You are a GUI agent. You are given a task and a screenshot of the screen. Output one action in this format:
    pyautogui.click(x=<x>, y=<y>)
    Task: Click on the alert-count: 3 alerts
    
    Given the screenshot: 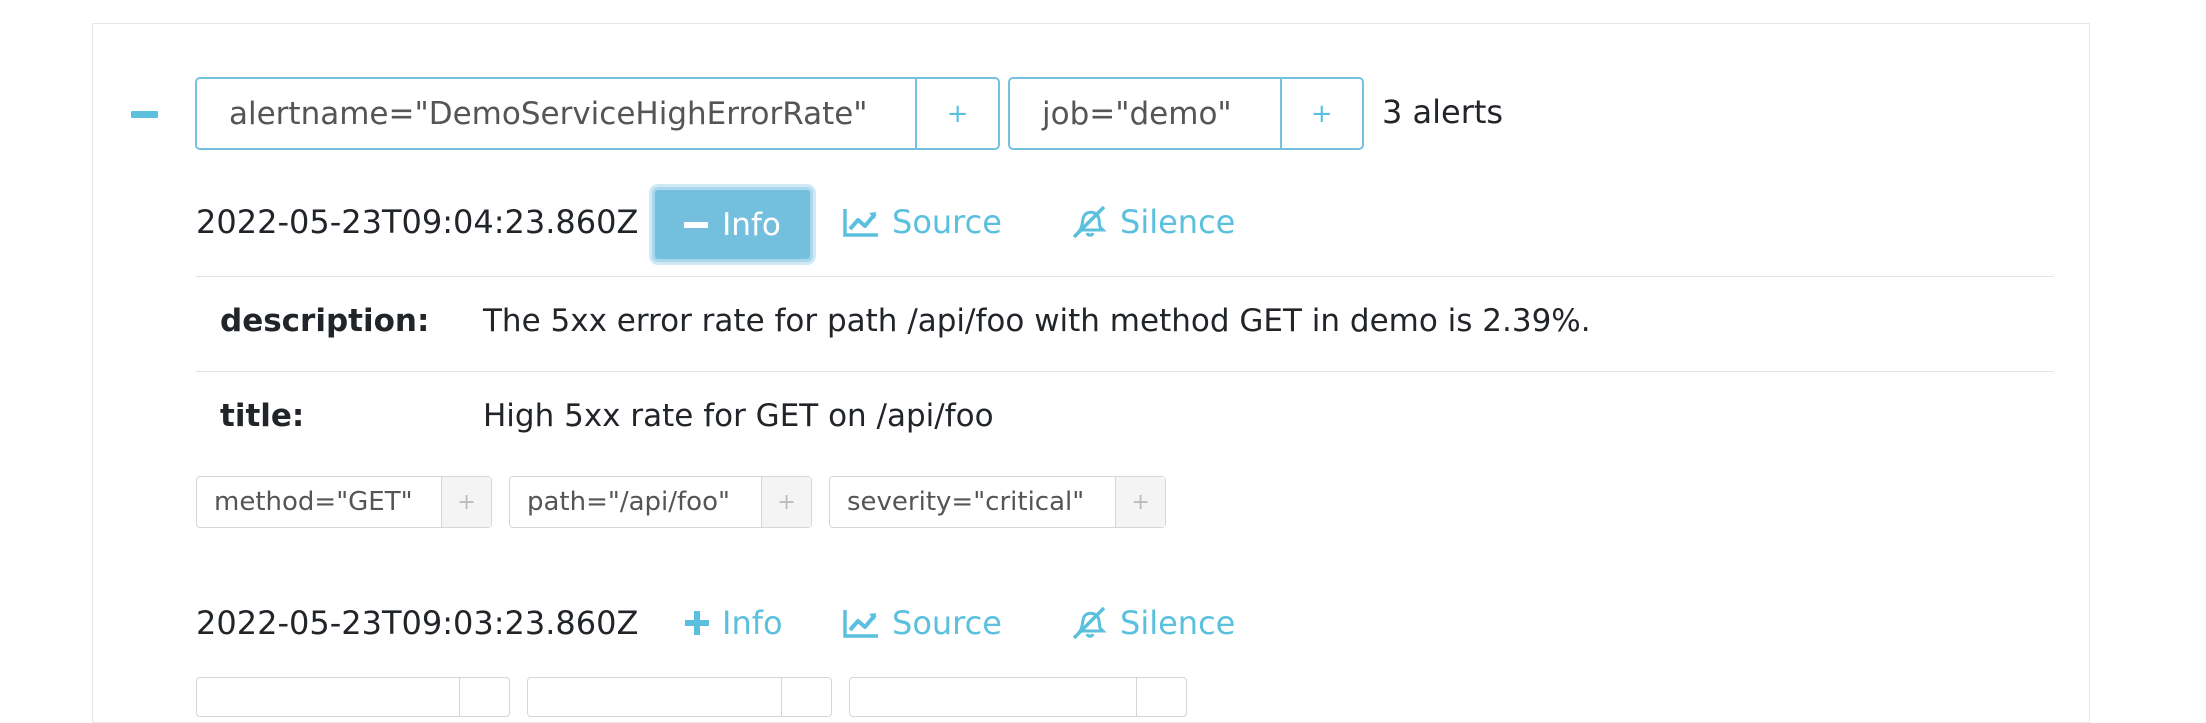 What is the action you would take?
    pyautogui.click(x=1443, y=112)
    